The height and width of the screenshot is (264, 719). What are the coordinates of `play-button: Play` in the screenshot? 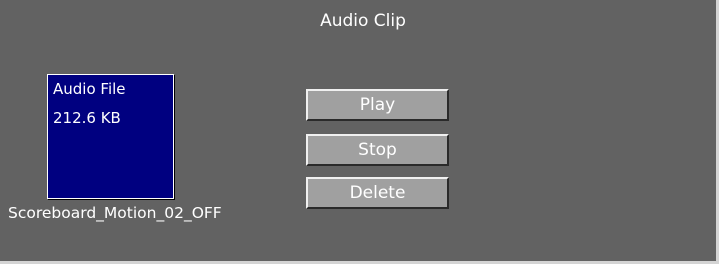 It's located at (377, 105).